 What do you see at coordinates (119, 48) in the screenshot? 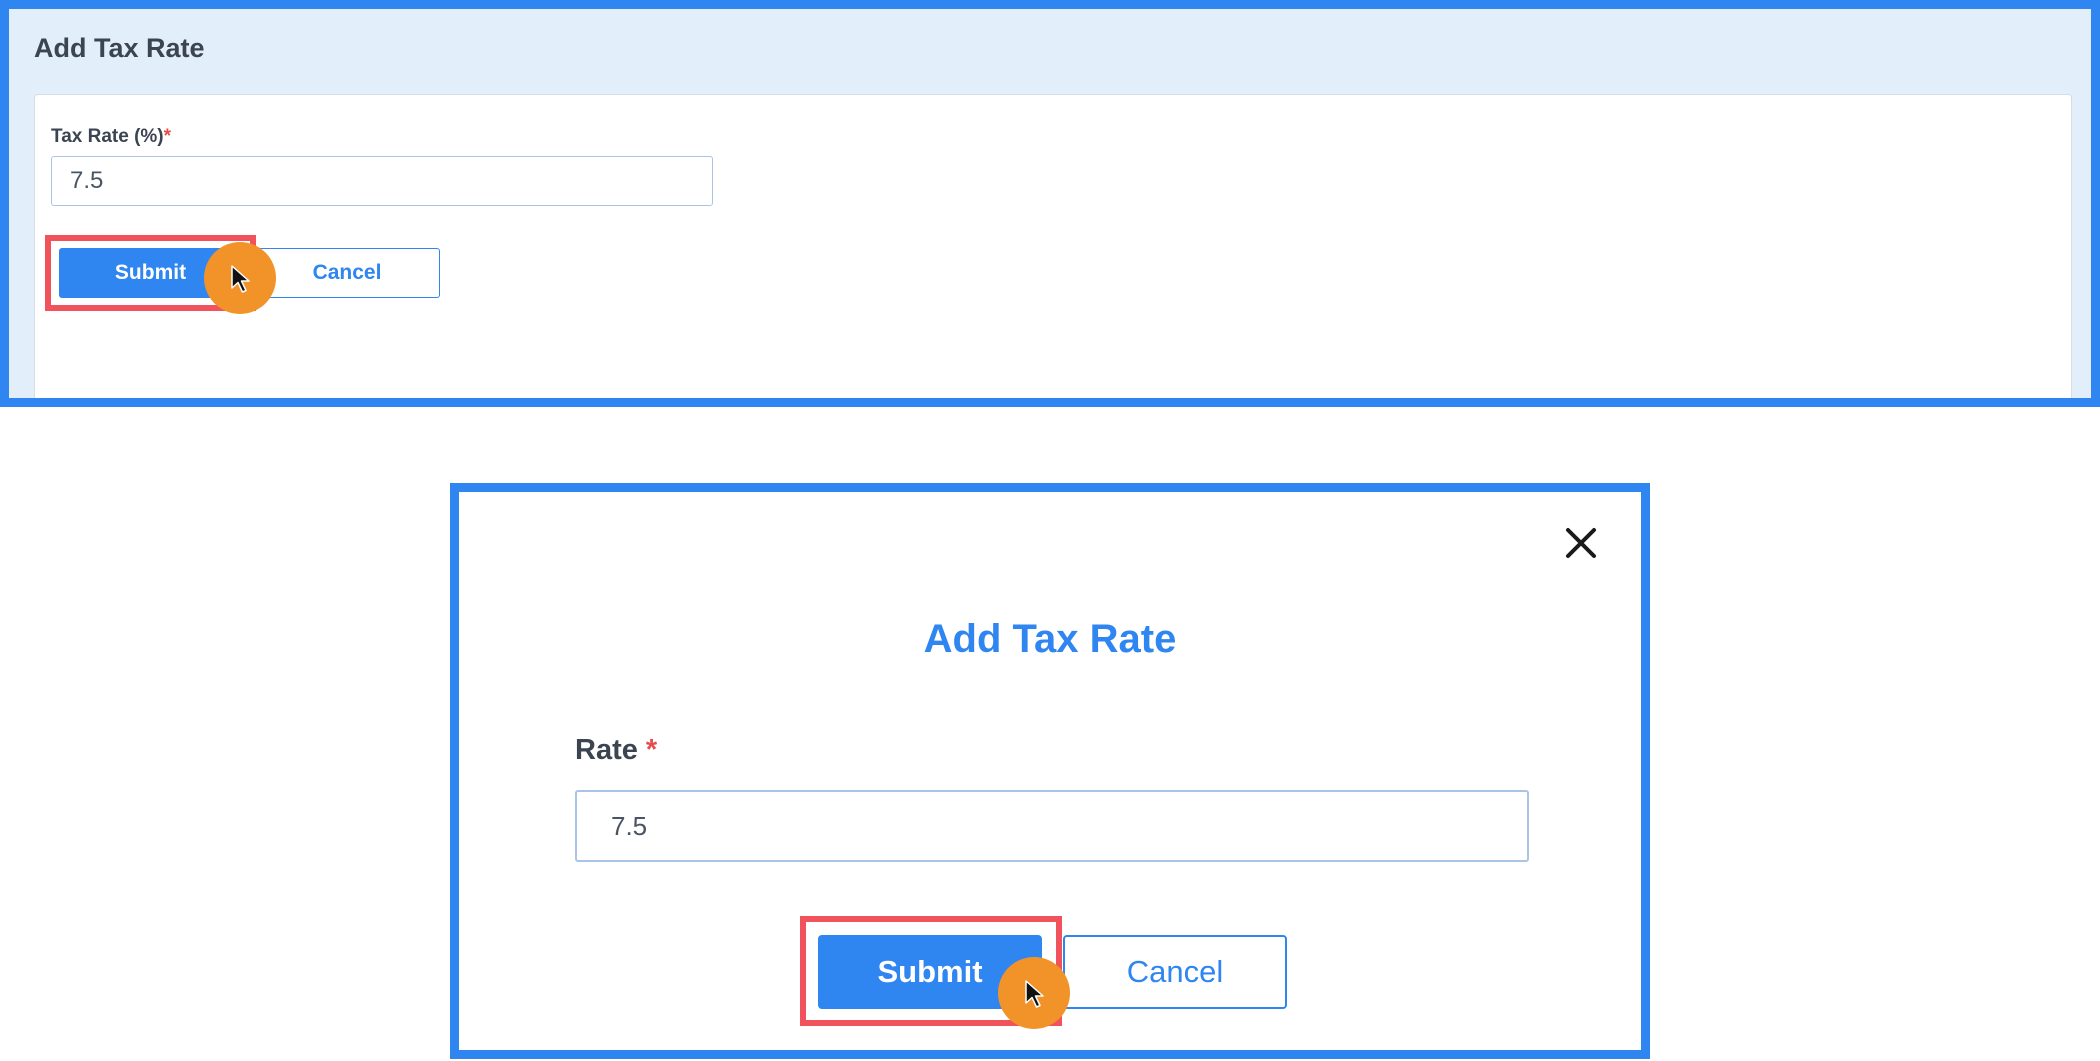
I see `top-form-title: Add Tax Rate` at bounding box center [119, 48].